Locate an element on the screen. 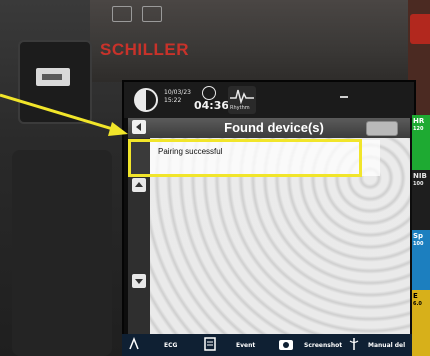 The width and height of the screenshot is (430, 356). camera-icon is located at coordinates (286, 344).